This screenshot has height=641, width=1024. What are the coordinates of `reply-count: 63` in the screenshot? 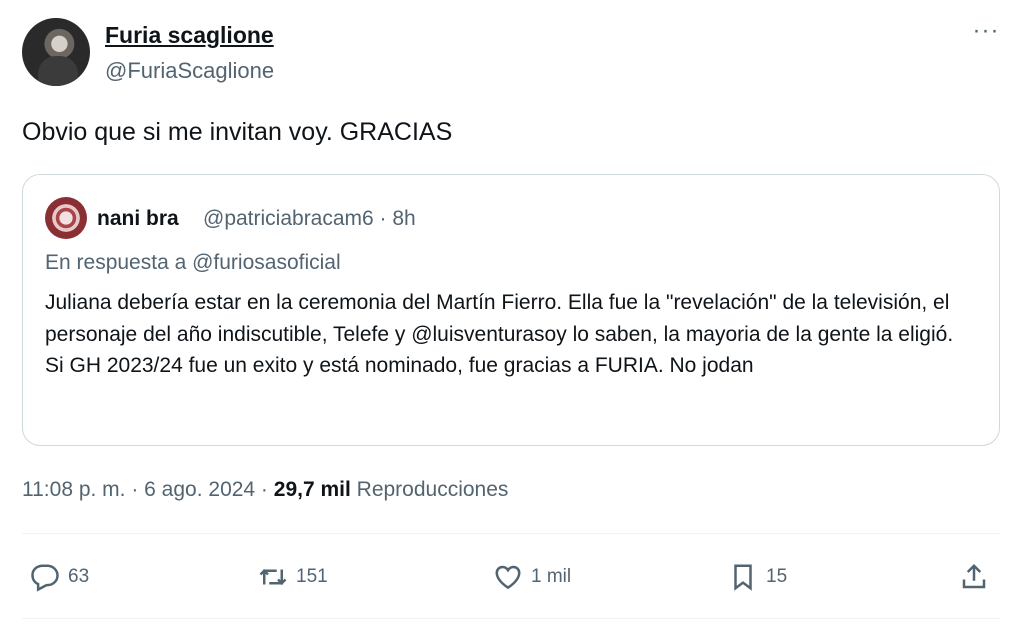 It's located at (79, 576).